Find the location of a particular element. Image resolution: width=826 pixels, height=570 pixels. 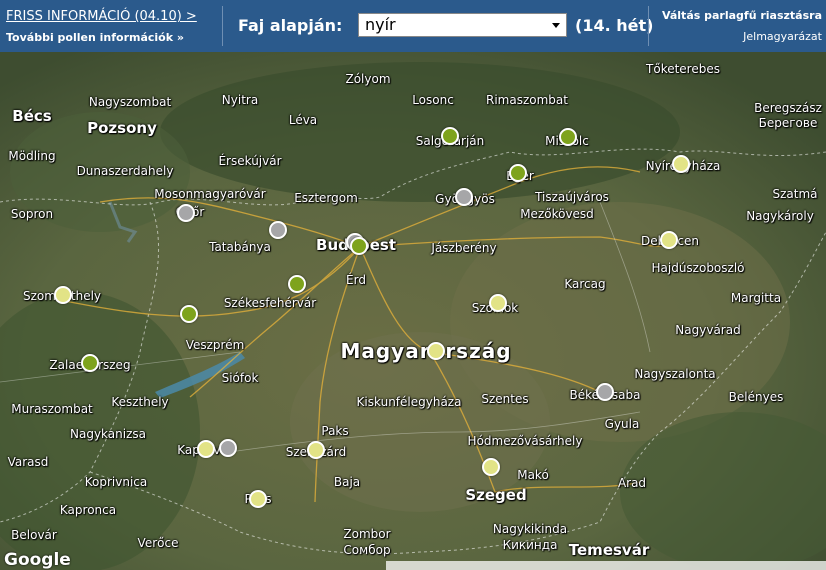

place-label: Берегове is located at coordinates (788, 123).